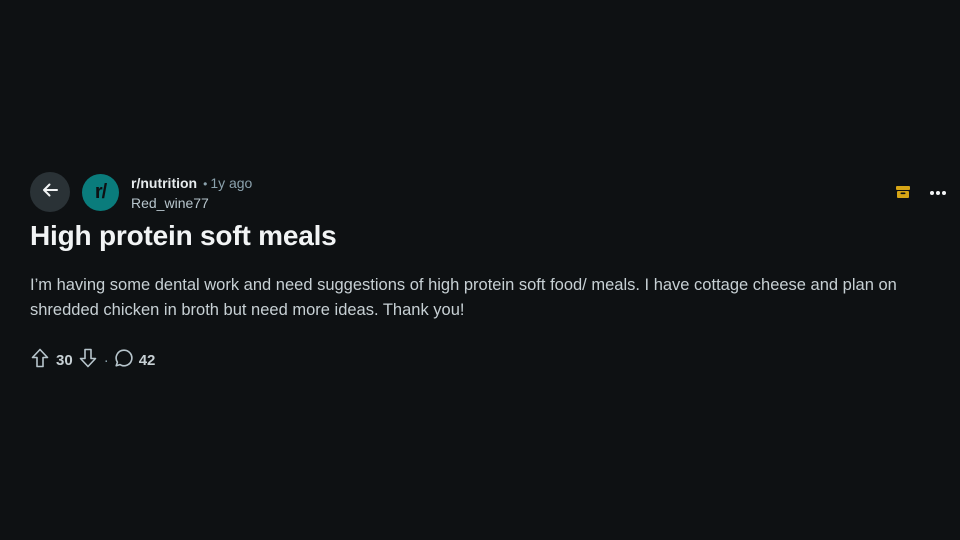 This screenshot has height=540, width=960. What do you see at coordinates (124, 360) in the screenshot?
I see `speech-bubble-icon` at bounding box center [124, 360].